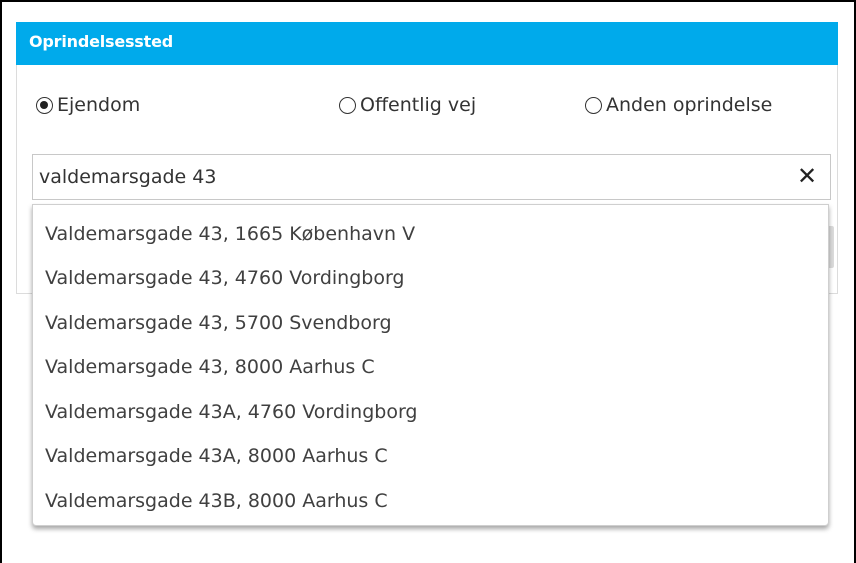 Image resolution: width=856 pixels, height=563 pixels. What do you see at coordinates (689, 105) in the screenshot?
I see `radio-label-anden-oprindelse: Anden oprindelse` at bounding box center [689, 105].